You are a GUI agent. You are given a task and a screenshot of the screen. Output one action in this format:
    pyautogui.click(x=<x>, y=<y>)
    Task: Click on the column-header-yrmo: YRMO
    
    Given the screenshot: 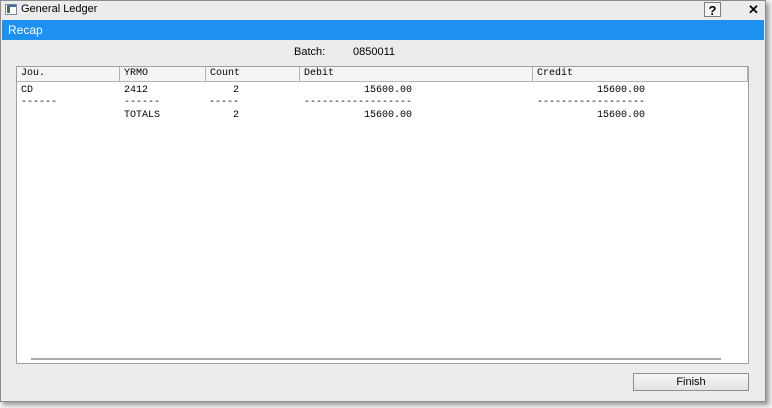 What is the action you would take?
    pyautogui.click(x=163, y=74)
    